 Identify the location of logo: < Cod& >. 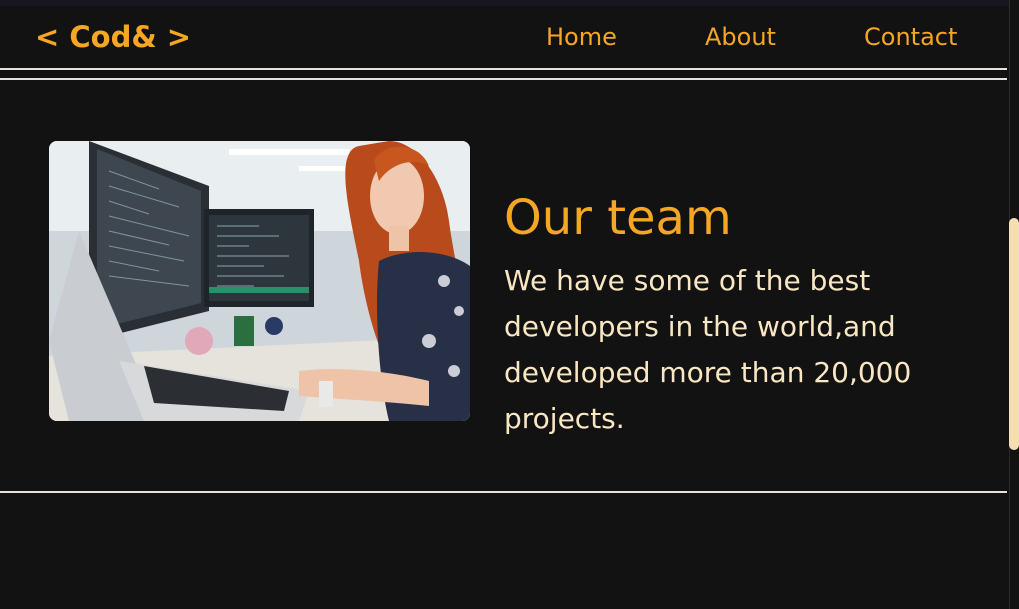
(113, 37).